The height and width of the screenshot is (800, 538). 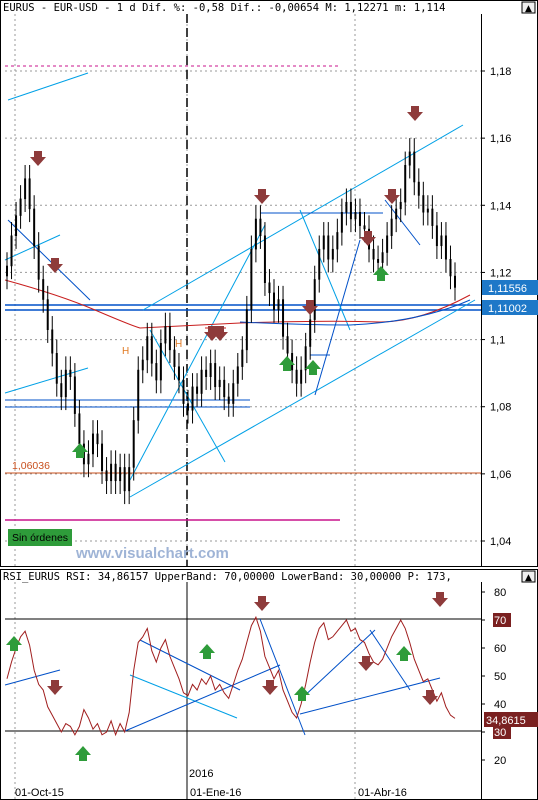 What do you see at coordinates (152, 553) in the screenshot?
I see `watermark: www.visualchart.com` at bounding box center [152, 553].